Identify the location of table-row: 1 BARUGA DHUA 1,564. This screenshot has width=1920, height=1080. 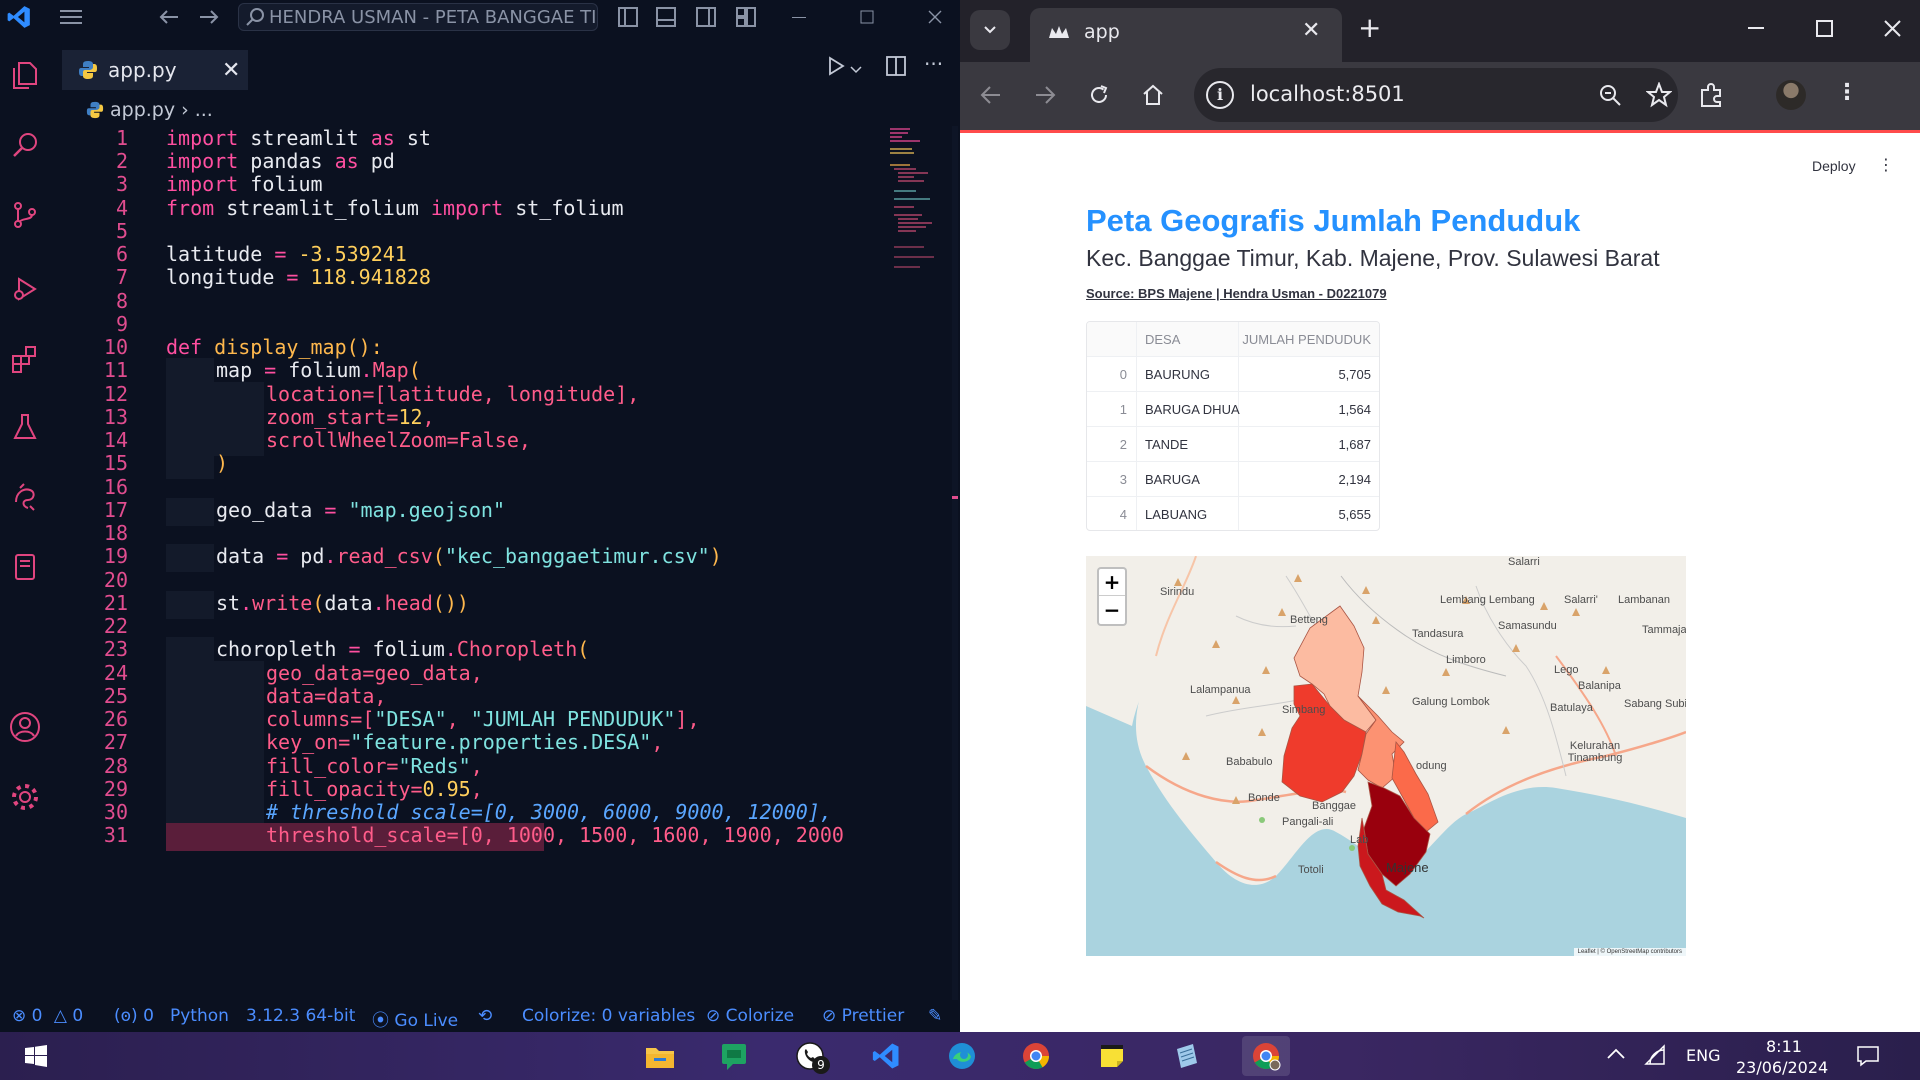
(1233, 409).